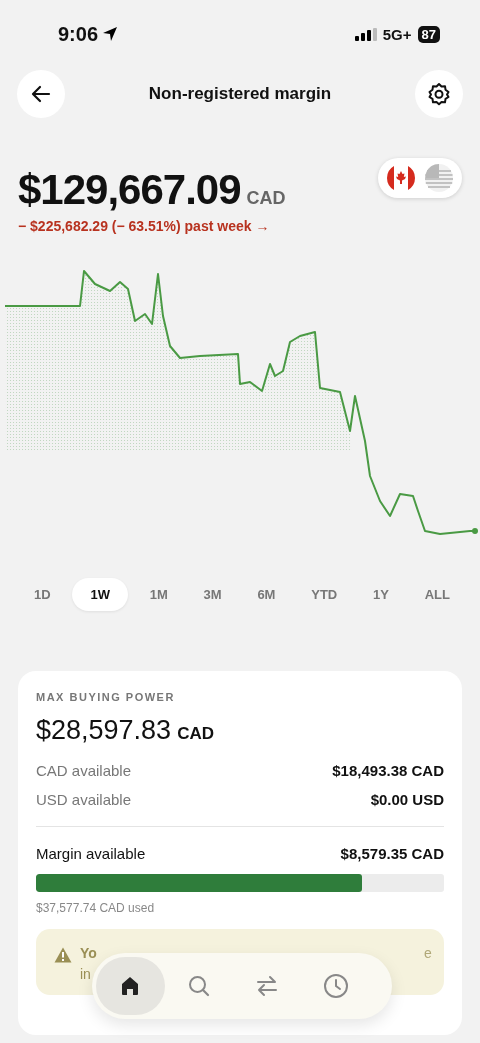 This screenshot has width=480, height=1043. I want to click on period-tab: ALL, so click(437, 594).